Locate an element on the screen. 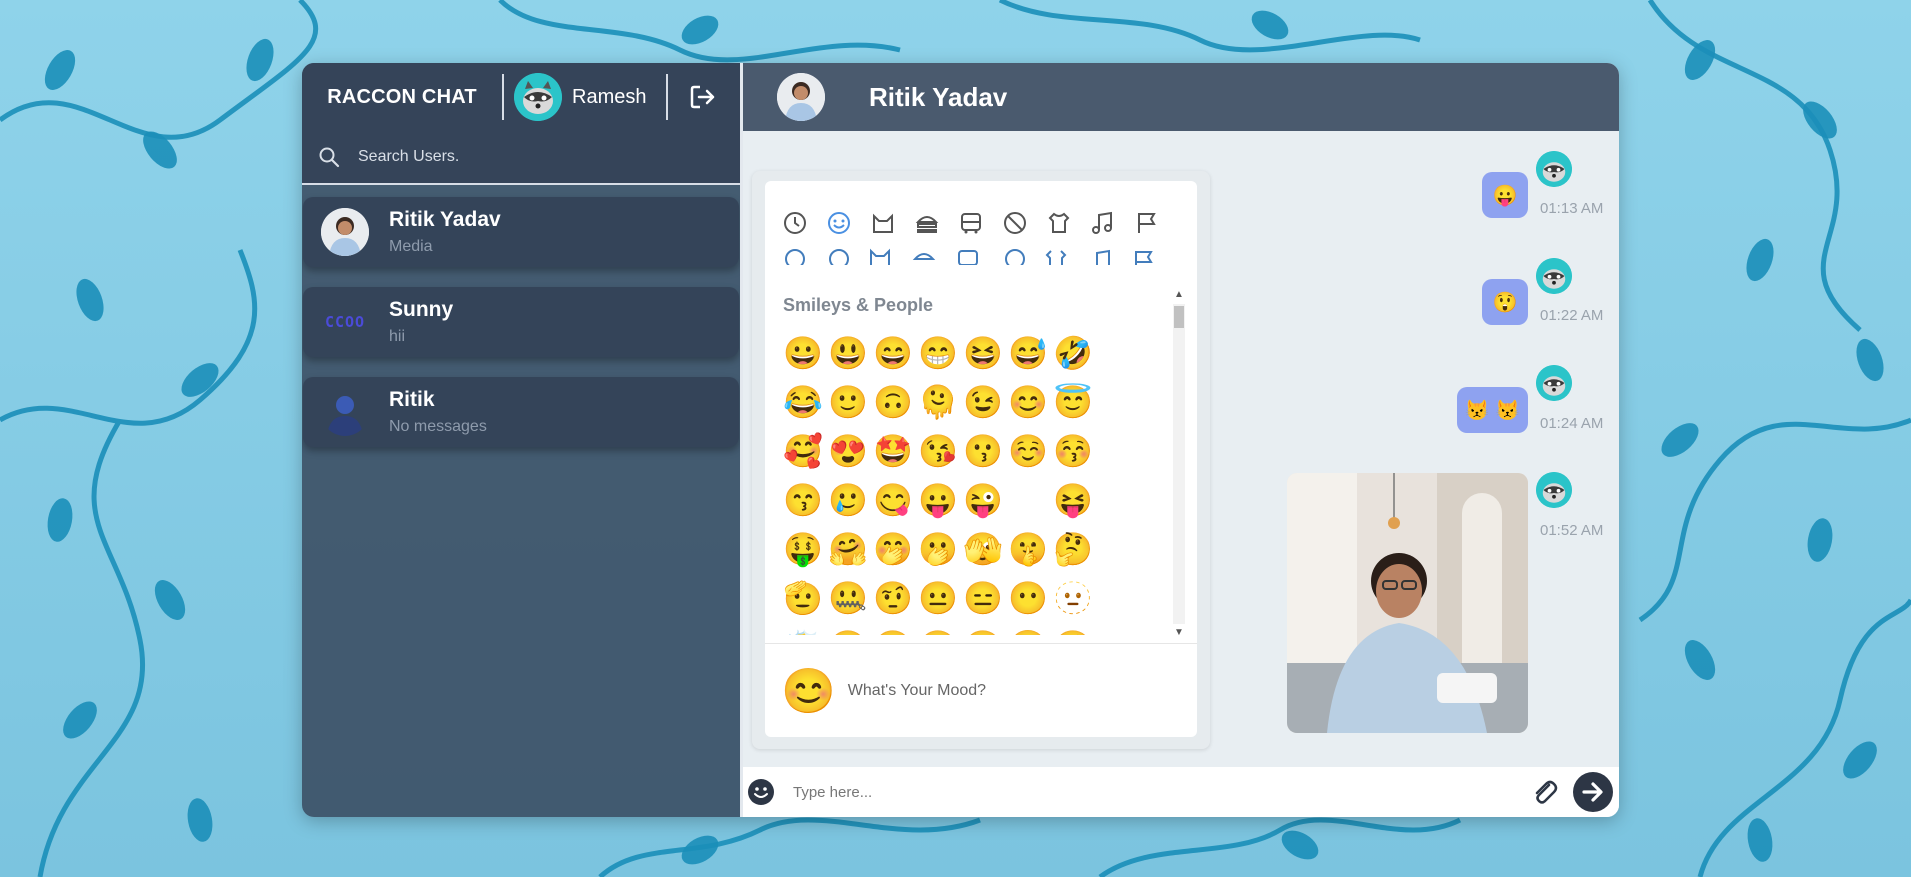 Image resolution: width=1911 pixels, height=877 pixels. emoji-option: 🤔 is located at coordinates (1073, 549).